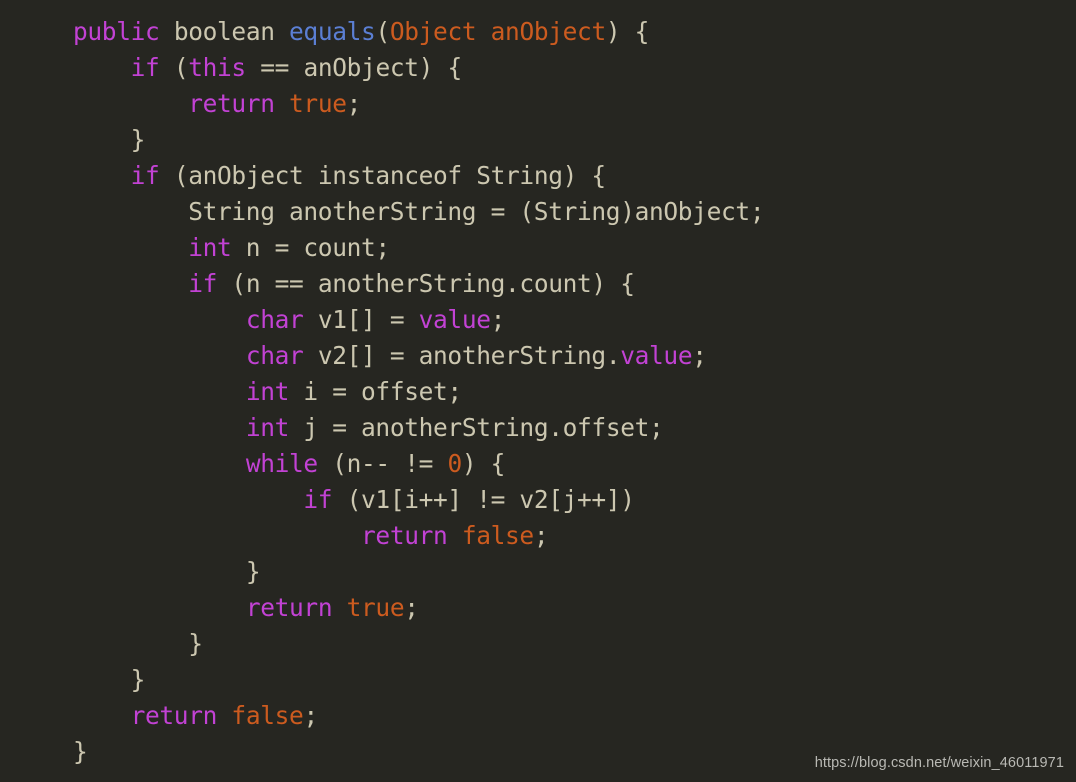 The image size is (1076, 782). What do you see at coordinates (476, 427) in the screenshot?
I see `code-token-default: j = anotherString.offset;` at bounding box center [476, 427].